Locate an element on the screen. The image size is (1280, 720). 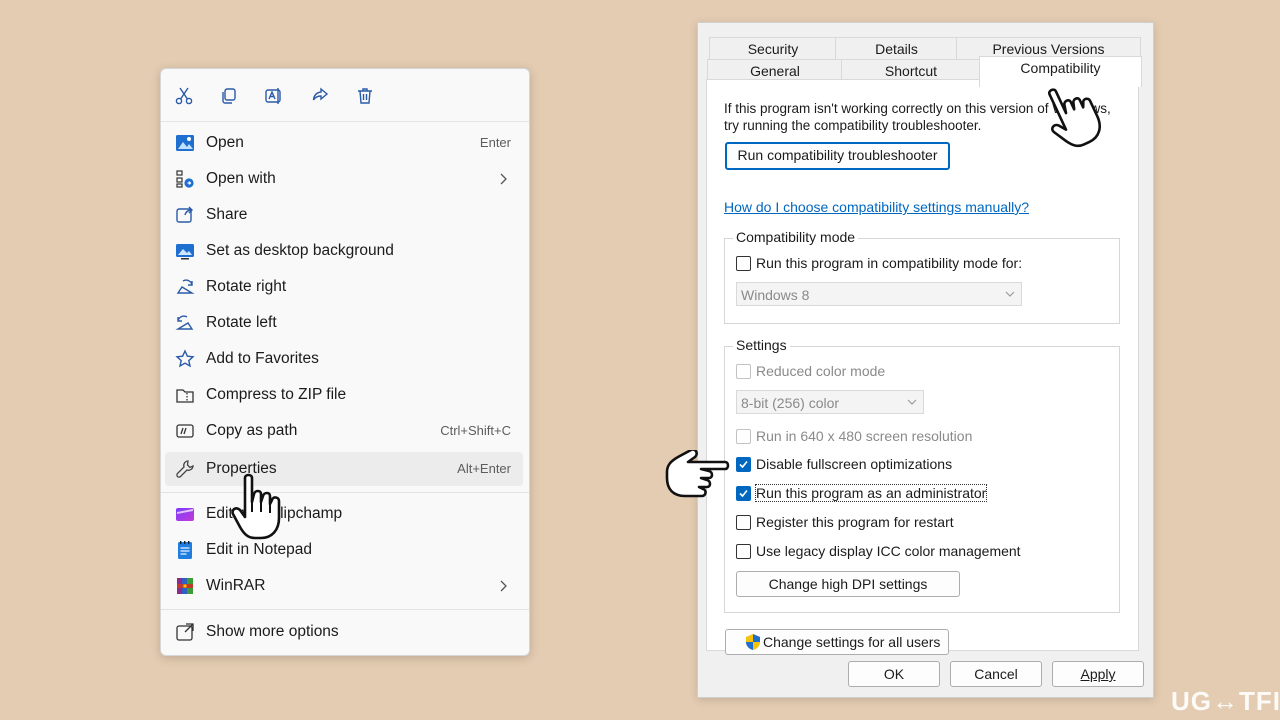
rename-button is located at coordinates (274, 96).